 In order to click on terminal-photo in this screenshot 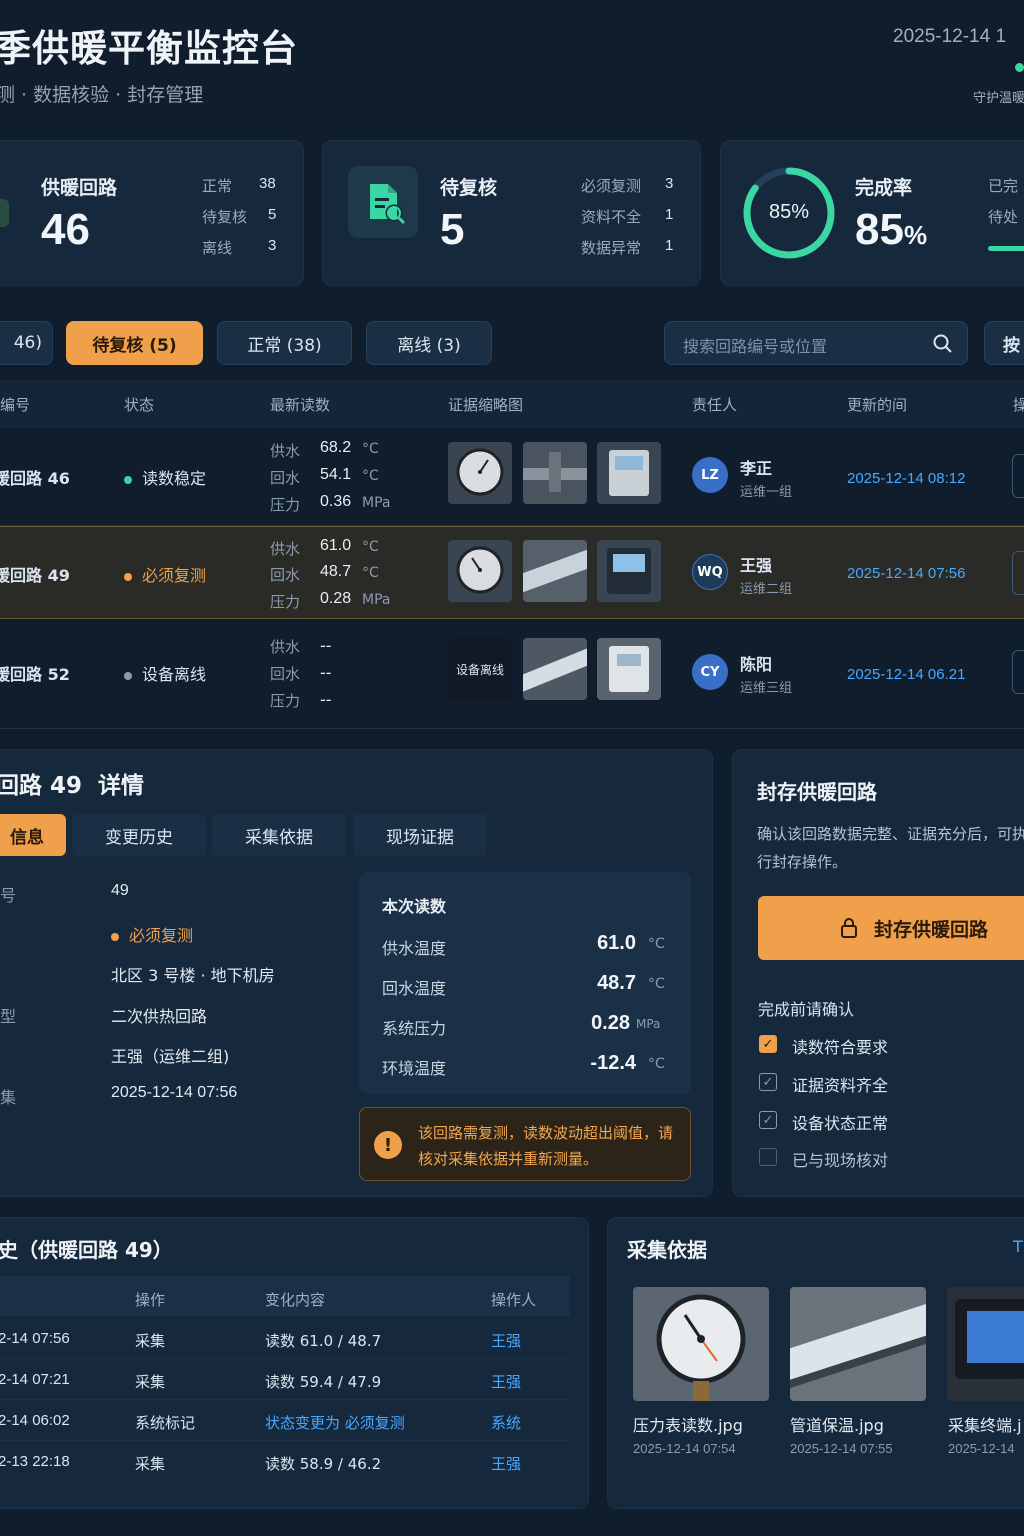, I will do `click(985, 1344)`.